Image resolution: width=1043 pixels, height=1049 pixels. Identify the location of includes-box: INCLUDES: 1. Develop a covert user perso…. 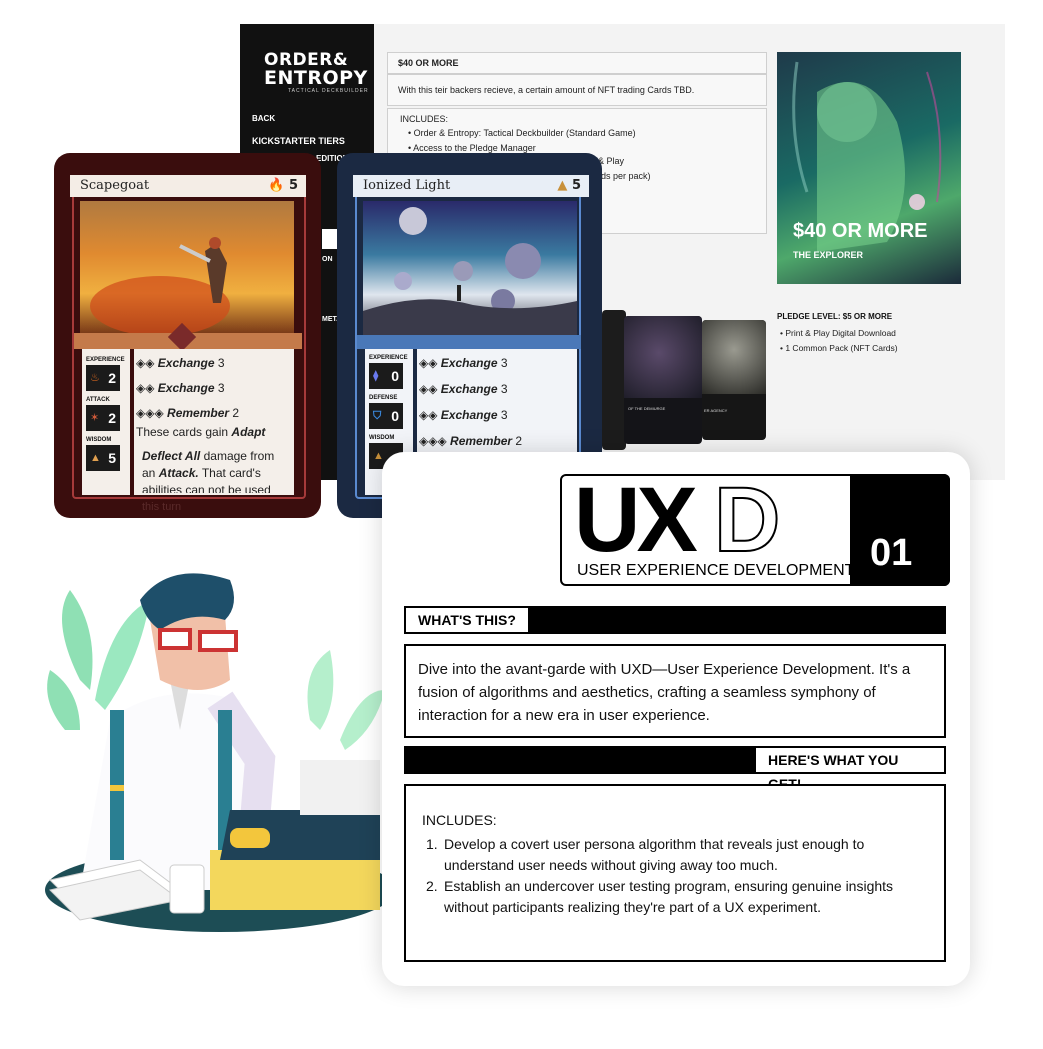
(675, 873).